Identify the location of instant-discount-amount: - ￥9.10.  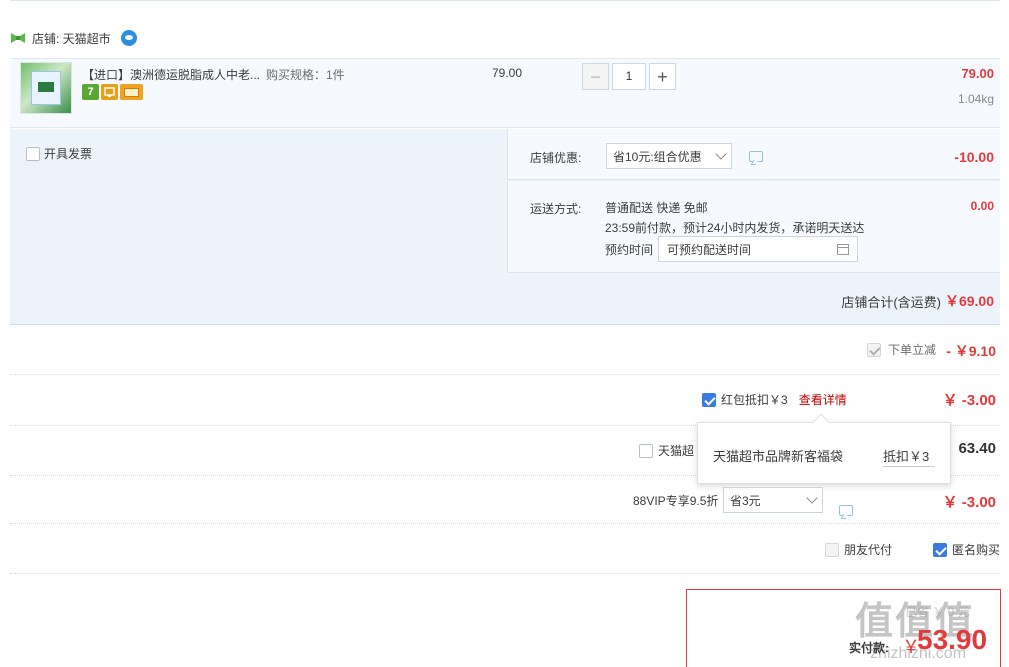
(971, 351).